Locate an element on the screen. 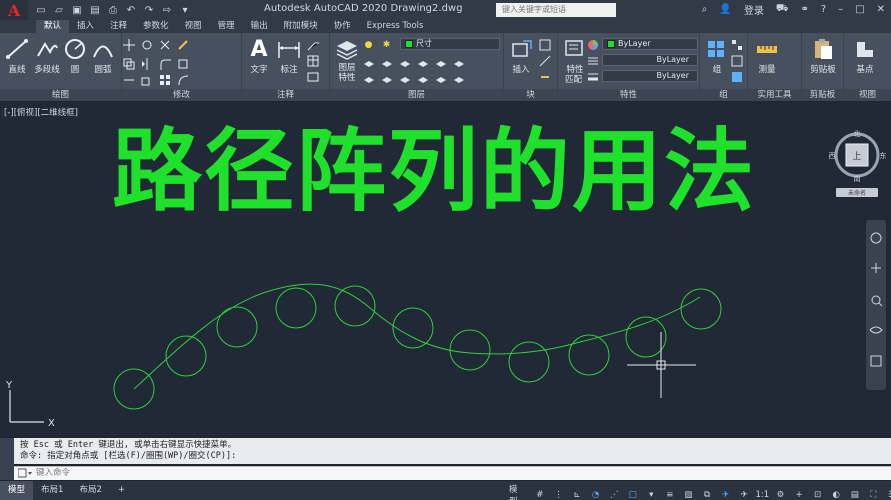 Image resolution: width=891 pixels, height=500 pixels. layers-panel-label: 图层 is located at coordinates (416, 95).